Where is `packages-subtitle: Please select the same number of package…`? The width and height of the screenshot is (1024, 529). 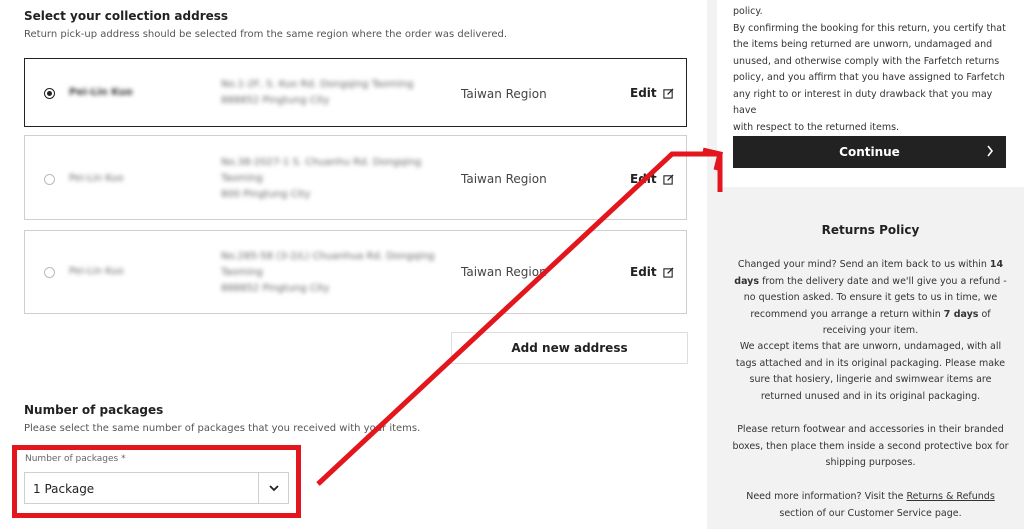 packages-subtitle: Please select the same number of package… is located at coordinates (222, 428).